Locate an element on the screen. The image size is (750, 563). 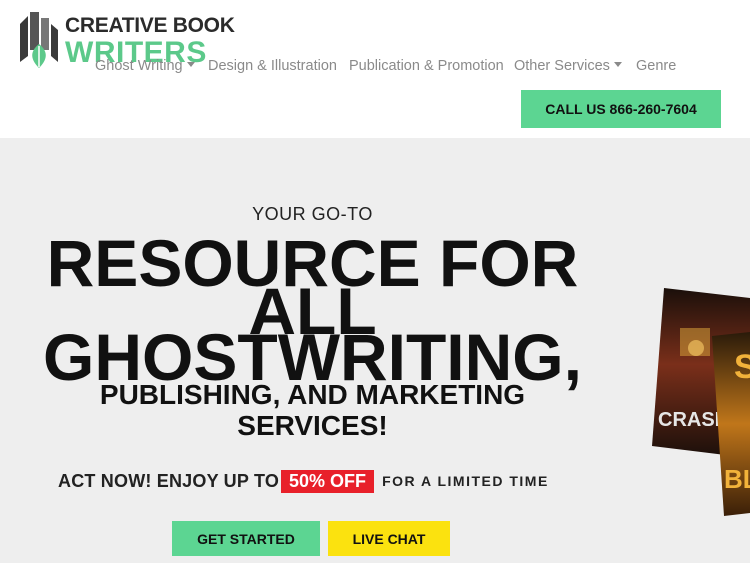
nav-item-label: Design & Illustration is located at coordinates (272, 66).